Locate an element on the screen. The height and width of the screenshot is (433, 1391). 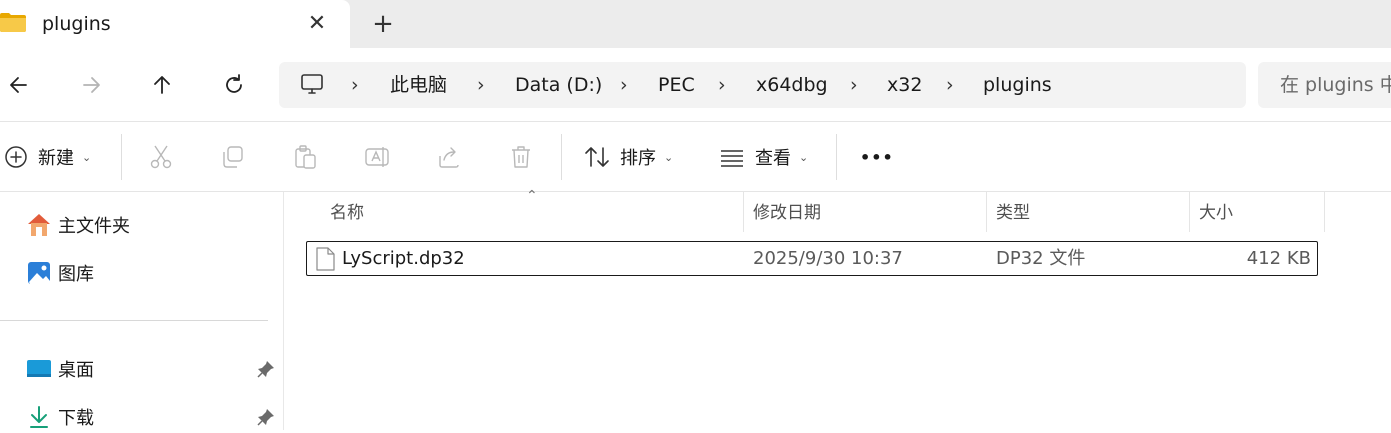
sidebar-item-label: 下载 is located at coordinates (76, 418).